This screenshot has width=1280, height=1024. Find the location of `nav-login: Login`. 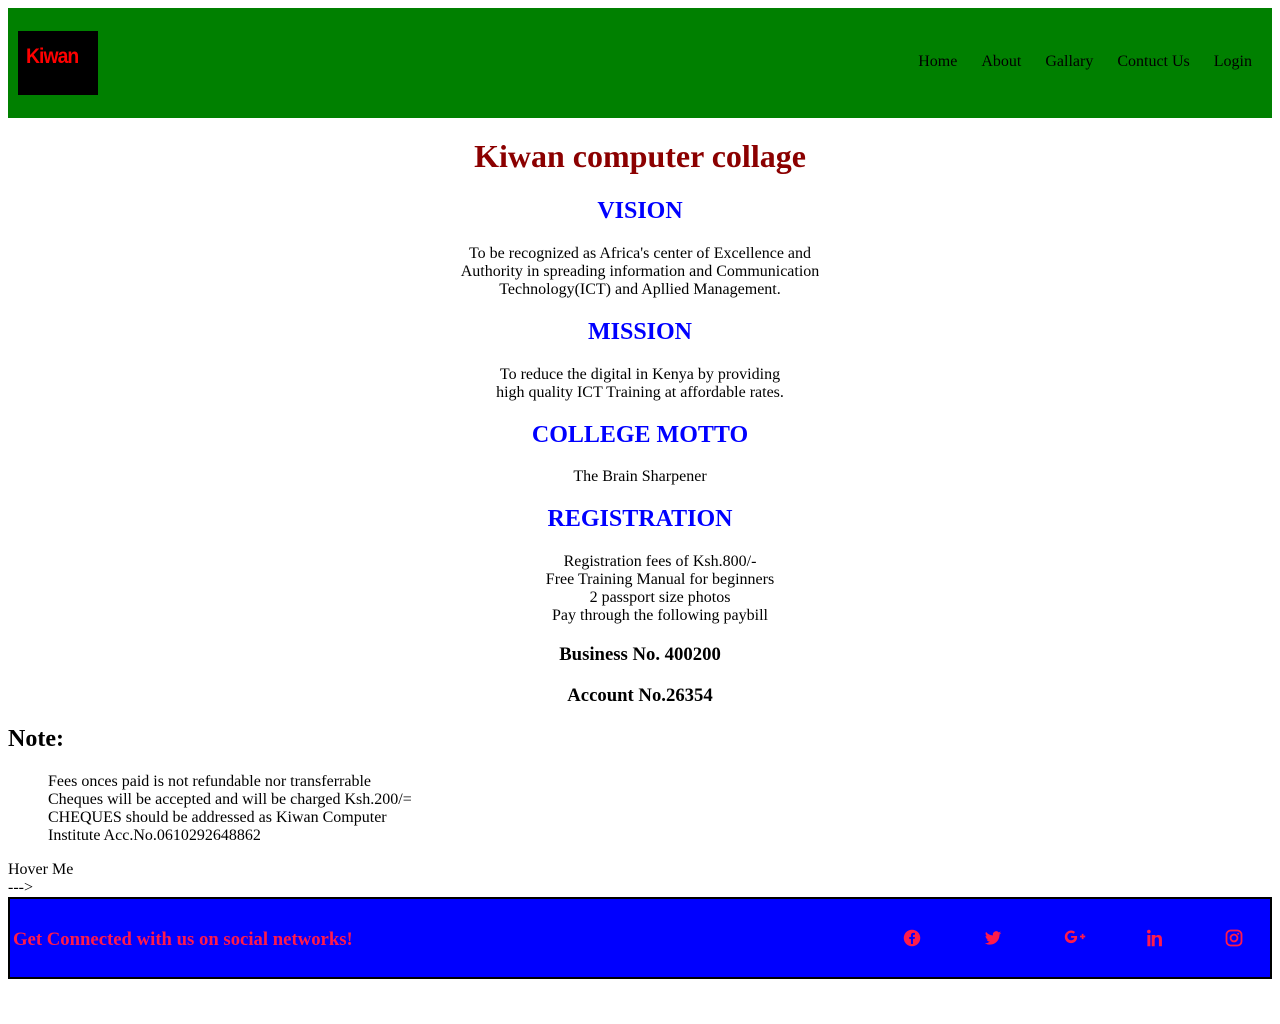

nav-login: Login is located at coordinates (1233, 62).